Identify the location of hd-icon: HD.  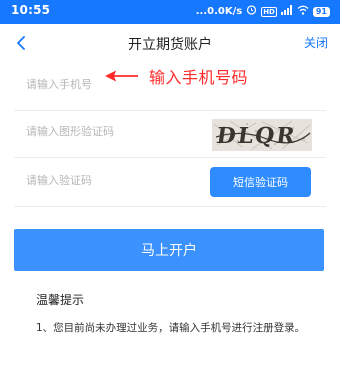
(269, 11).